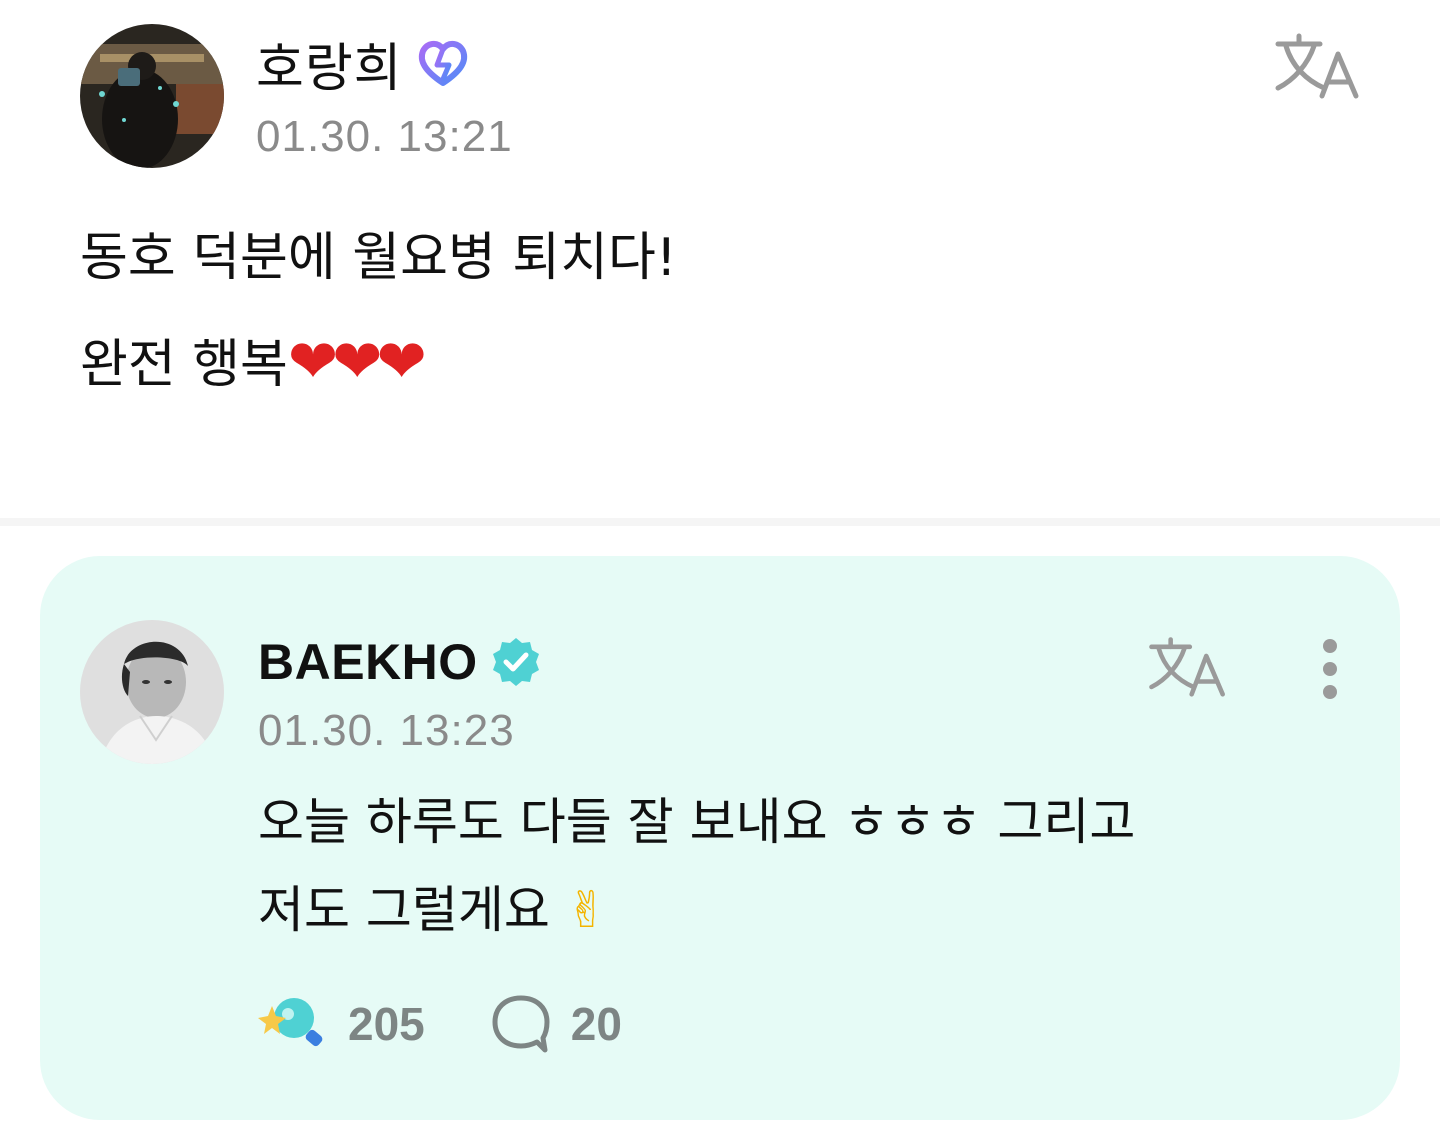 The height and width of the screenshot is (1144, 1440). I want to click on more-options-button, so click(1330, 669).